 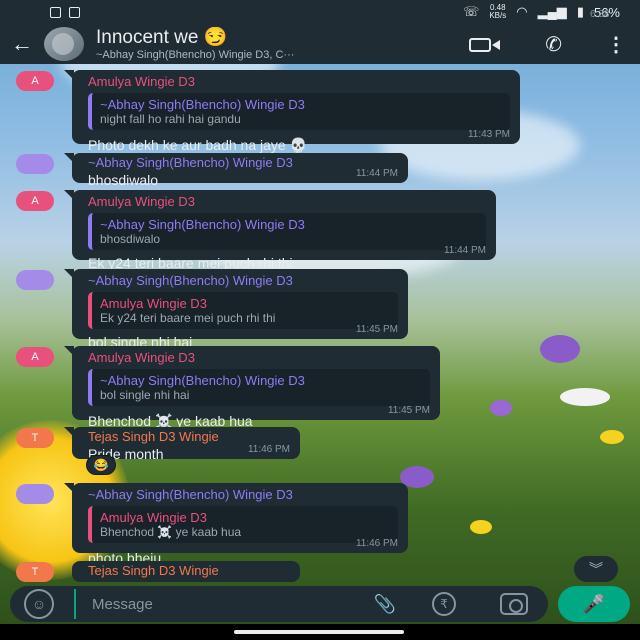 What do you see at coordinates (123, 180) in the screenshot?
I see `message-text: bhosdiwalo` at bounding box center [123, 180].